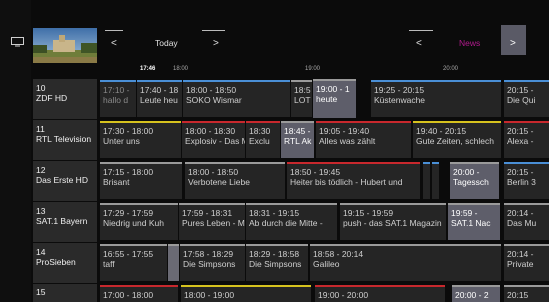 This screenshot has width=549, height=302. Describe the element at coordinates (41, 252) in the screenshot. I see `channel-number: 14` at that location.